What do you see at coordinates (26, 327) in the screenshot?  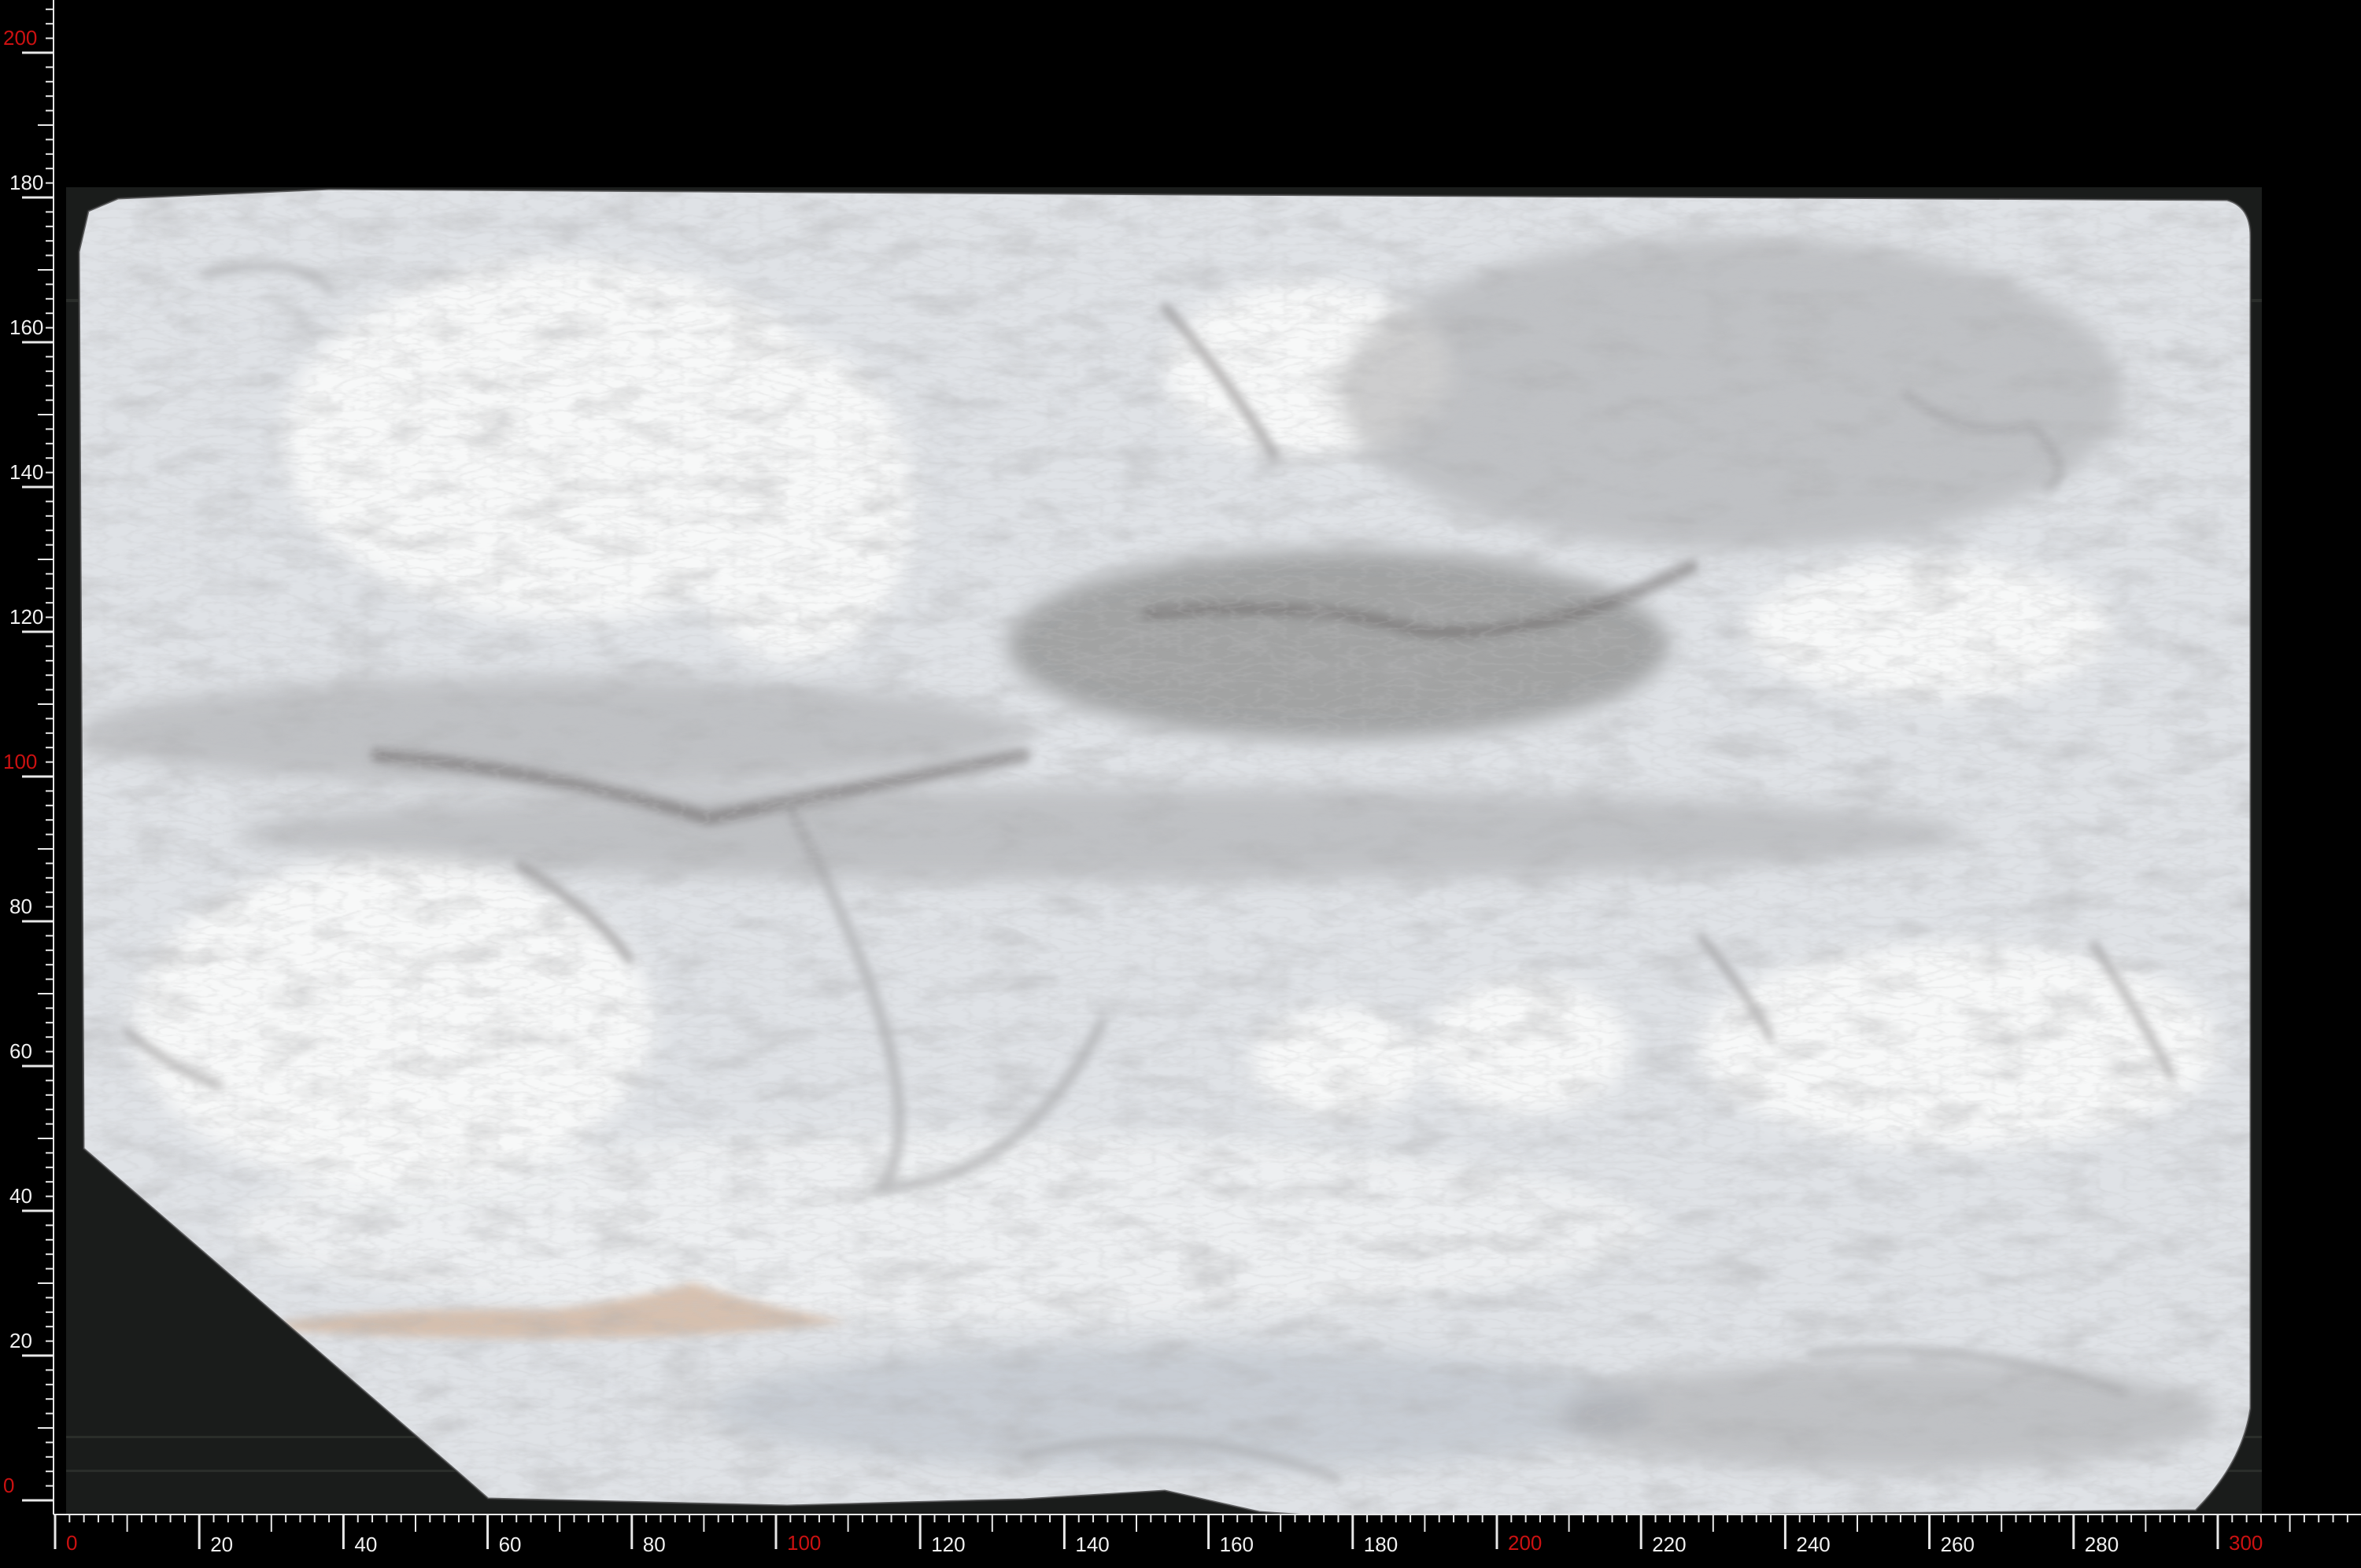 I see `y-ruler-label: 160` at bounding box center [26, 327].